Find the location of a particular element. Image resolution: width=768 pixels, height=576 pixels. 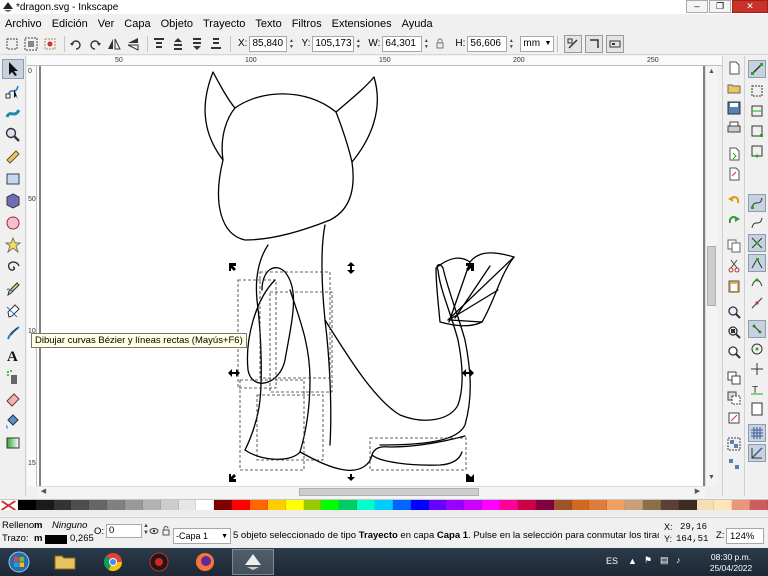

bezier-tool is located at coordinates (13, 311).